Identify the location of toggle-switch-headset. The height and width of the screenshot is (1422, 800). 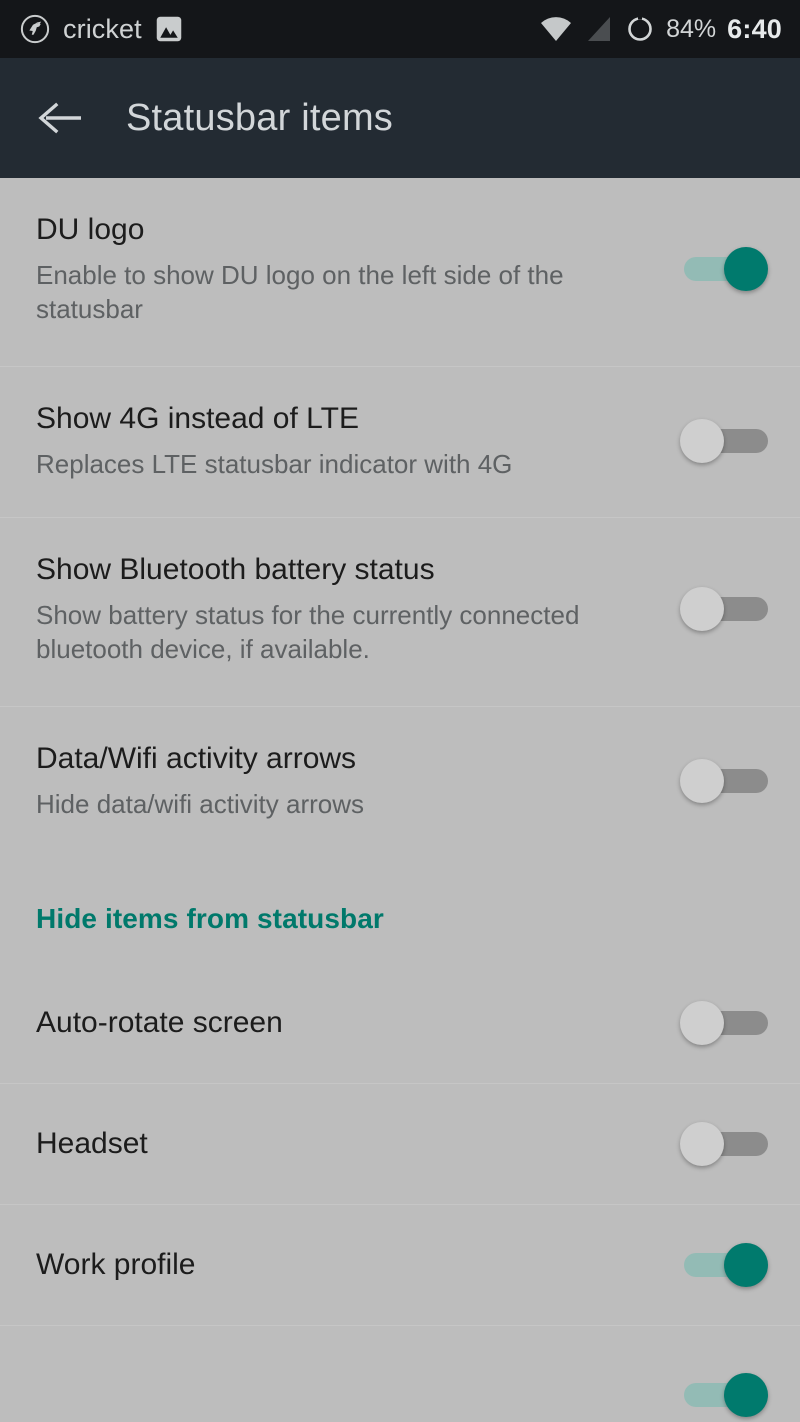
(726, 1144).